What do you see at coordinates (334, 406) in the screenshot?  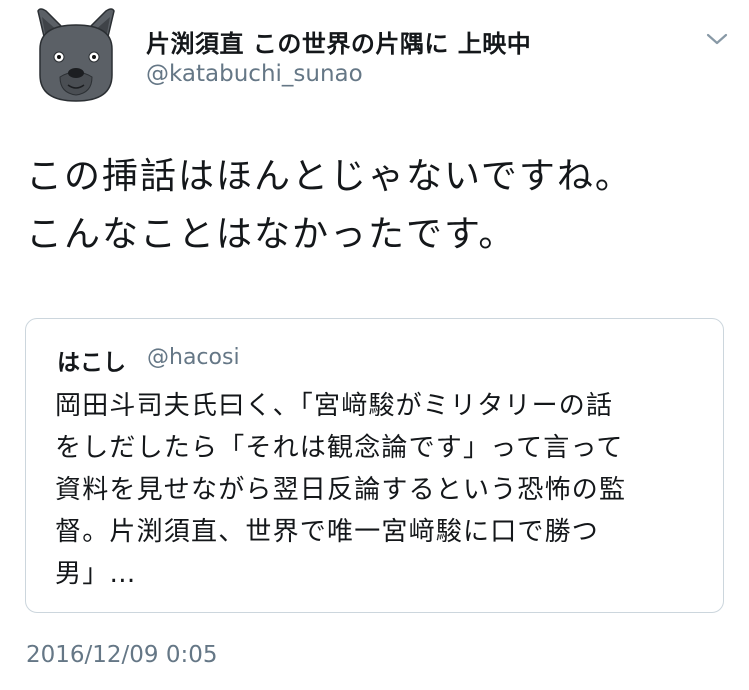 I see `quoted-text-line: 岡田斗司夫氏曰く、「宮﨑駿がミリタリーの話` at bounding box center [334, 406].